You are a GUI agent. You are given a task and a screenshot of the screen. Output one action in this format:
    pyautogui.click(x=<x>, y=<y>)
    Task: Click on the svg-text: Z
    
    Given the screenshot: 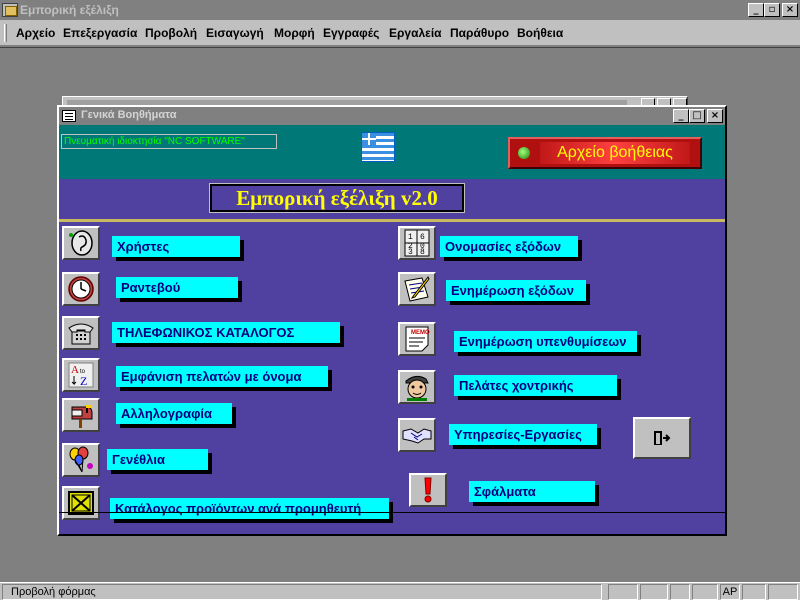 What is the action you would take?
    pyautogui.click(x=83, y=381)
    